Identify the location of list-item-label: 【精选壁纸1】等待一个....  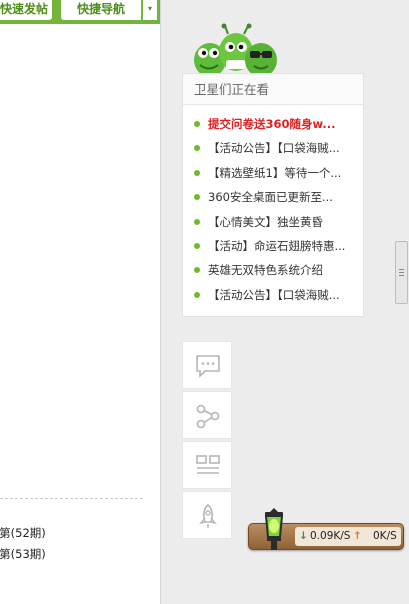
(275, 172).